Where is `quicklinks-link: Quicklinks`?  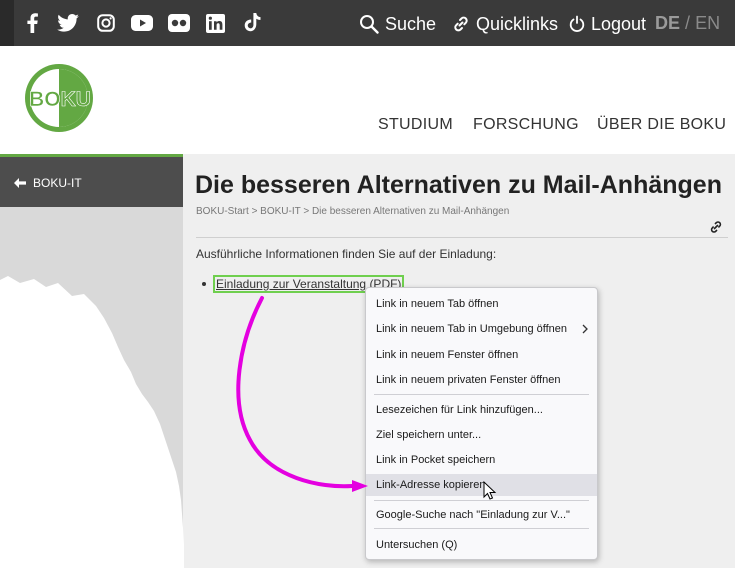 quicklinks-link: Quicklinks is located at coordinates (505, 24).